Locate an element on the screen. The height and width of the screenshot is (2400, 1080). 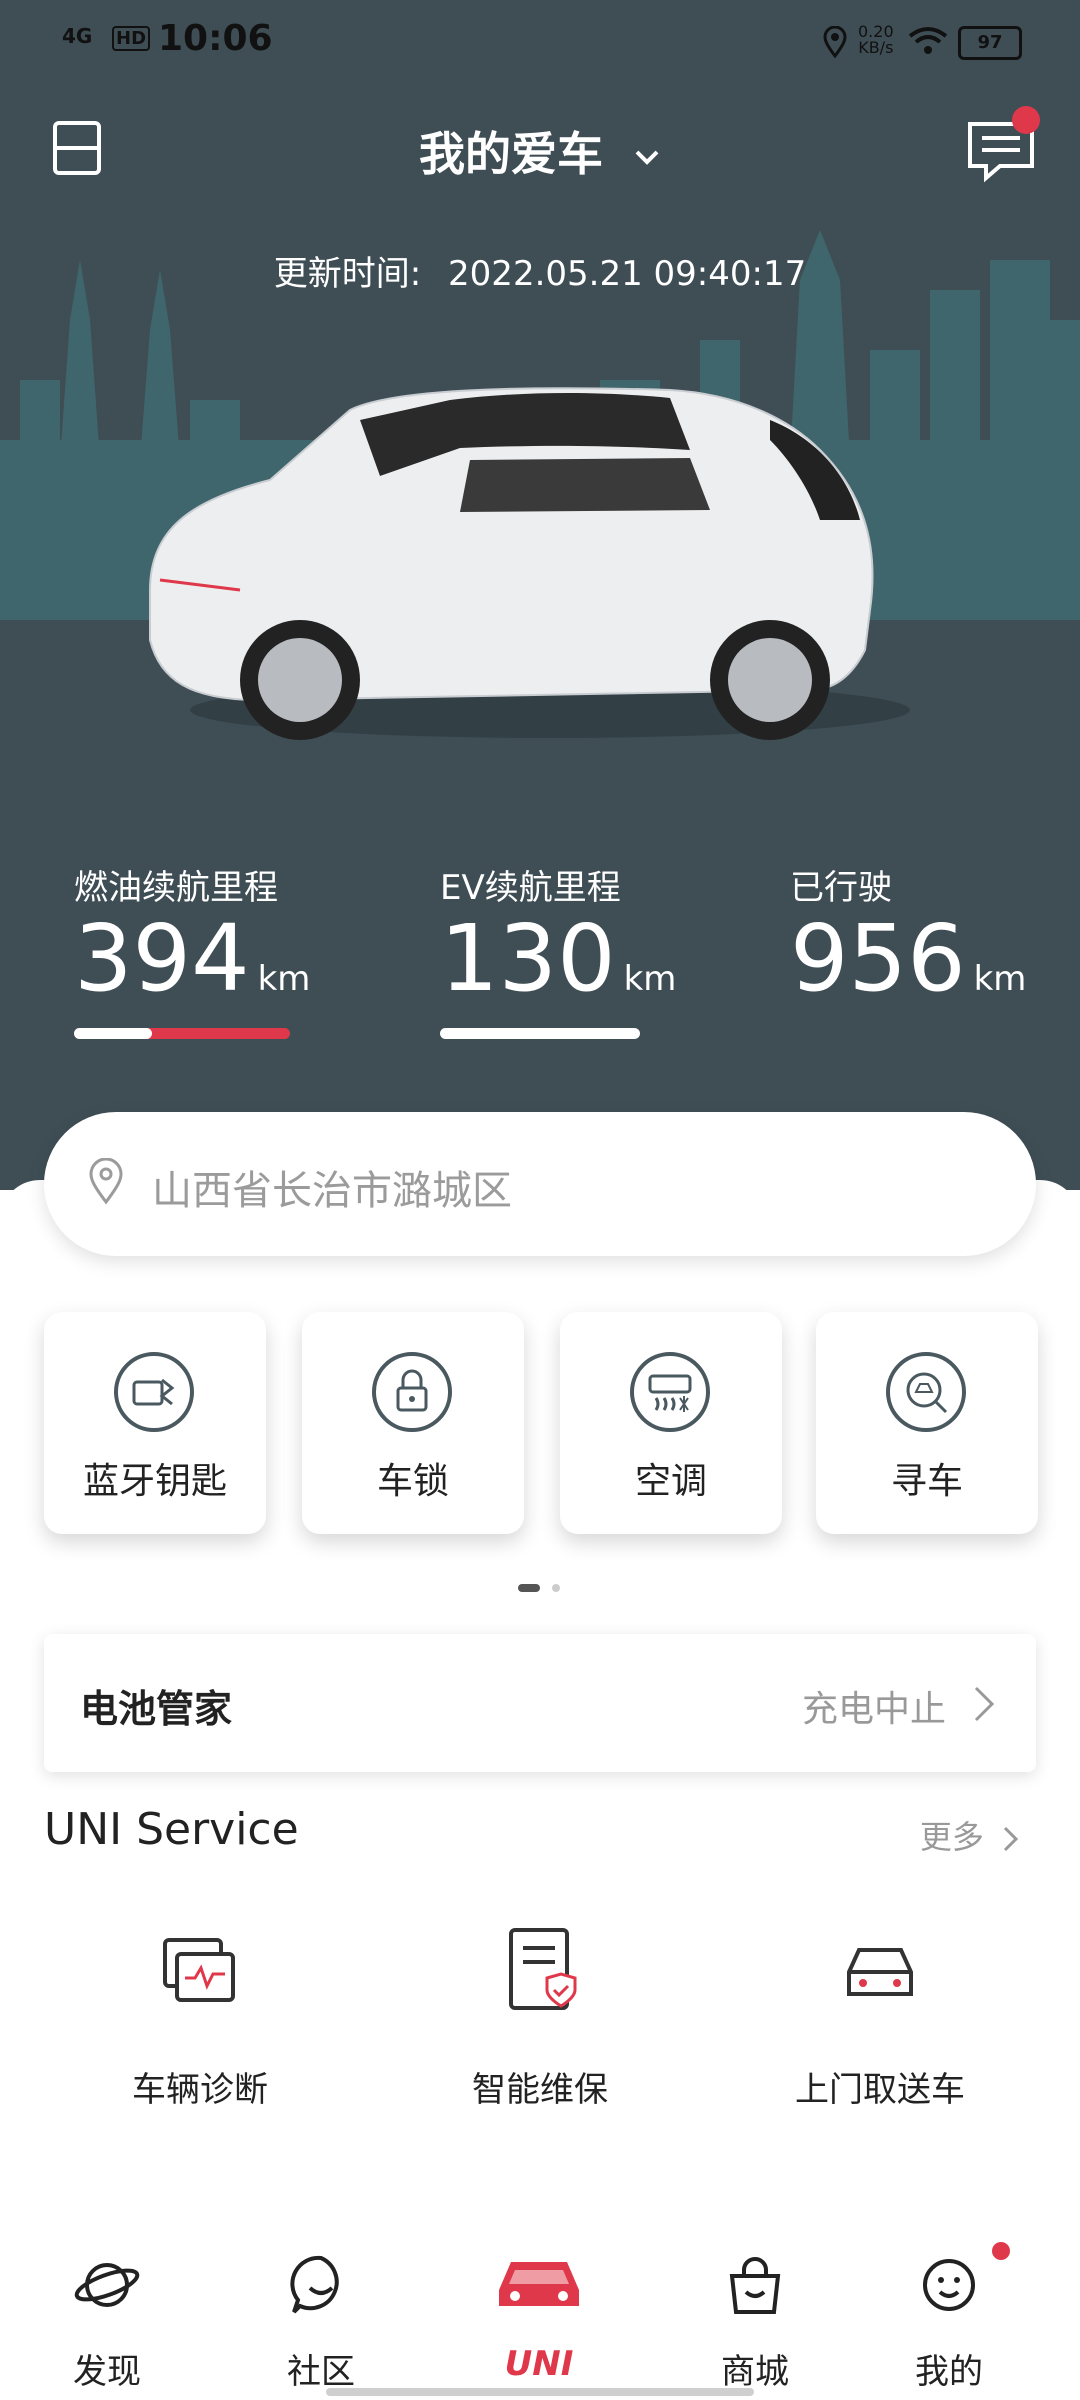
tab-label: 社区 is located at coordinates (321, 2372).